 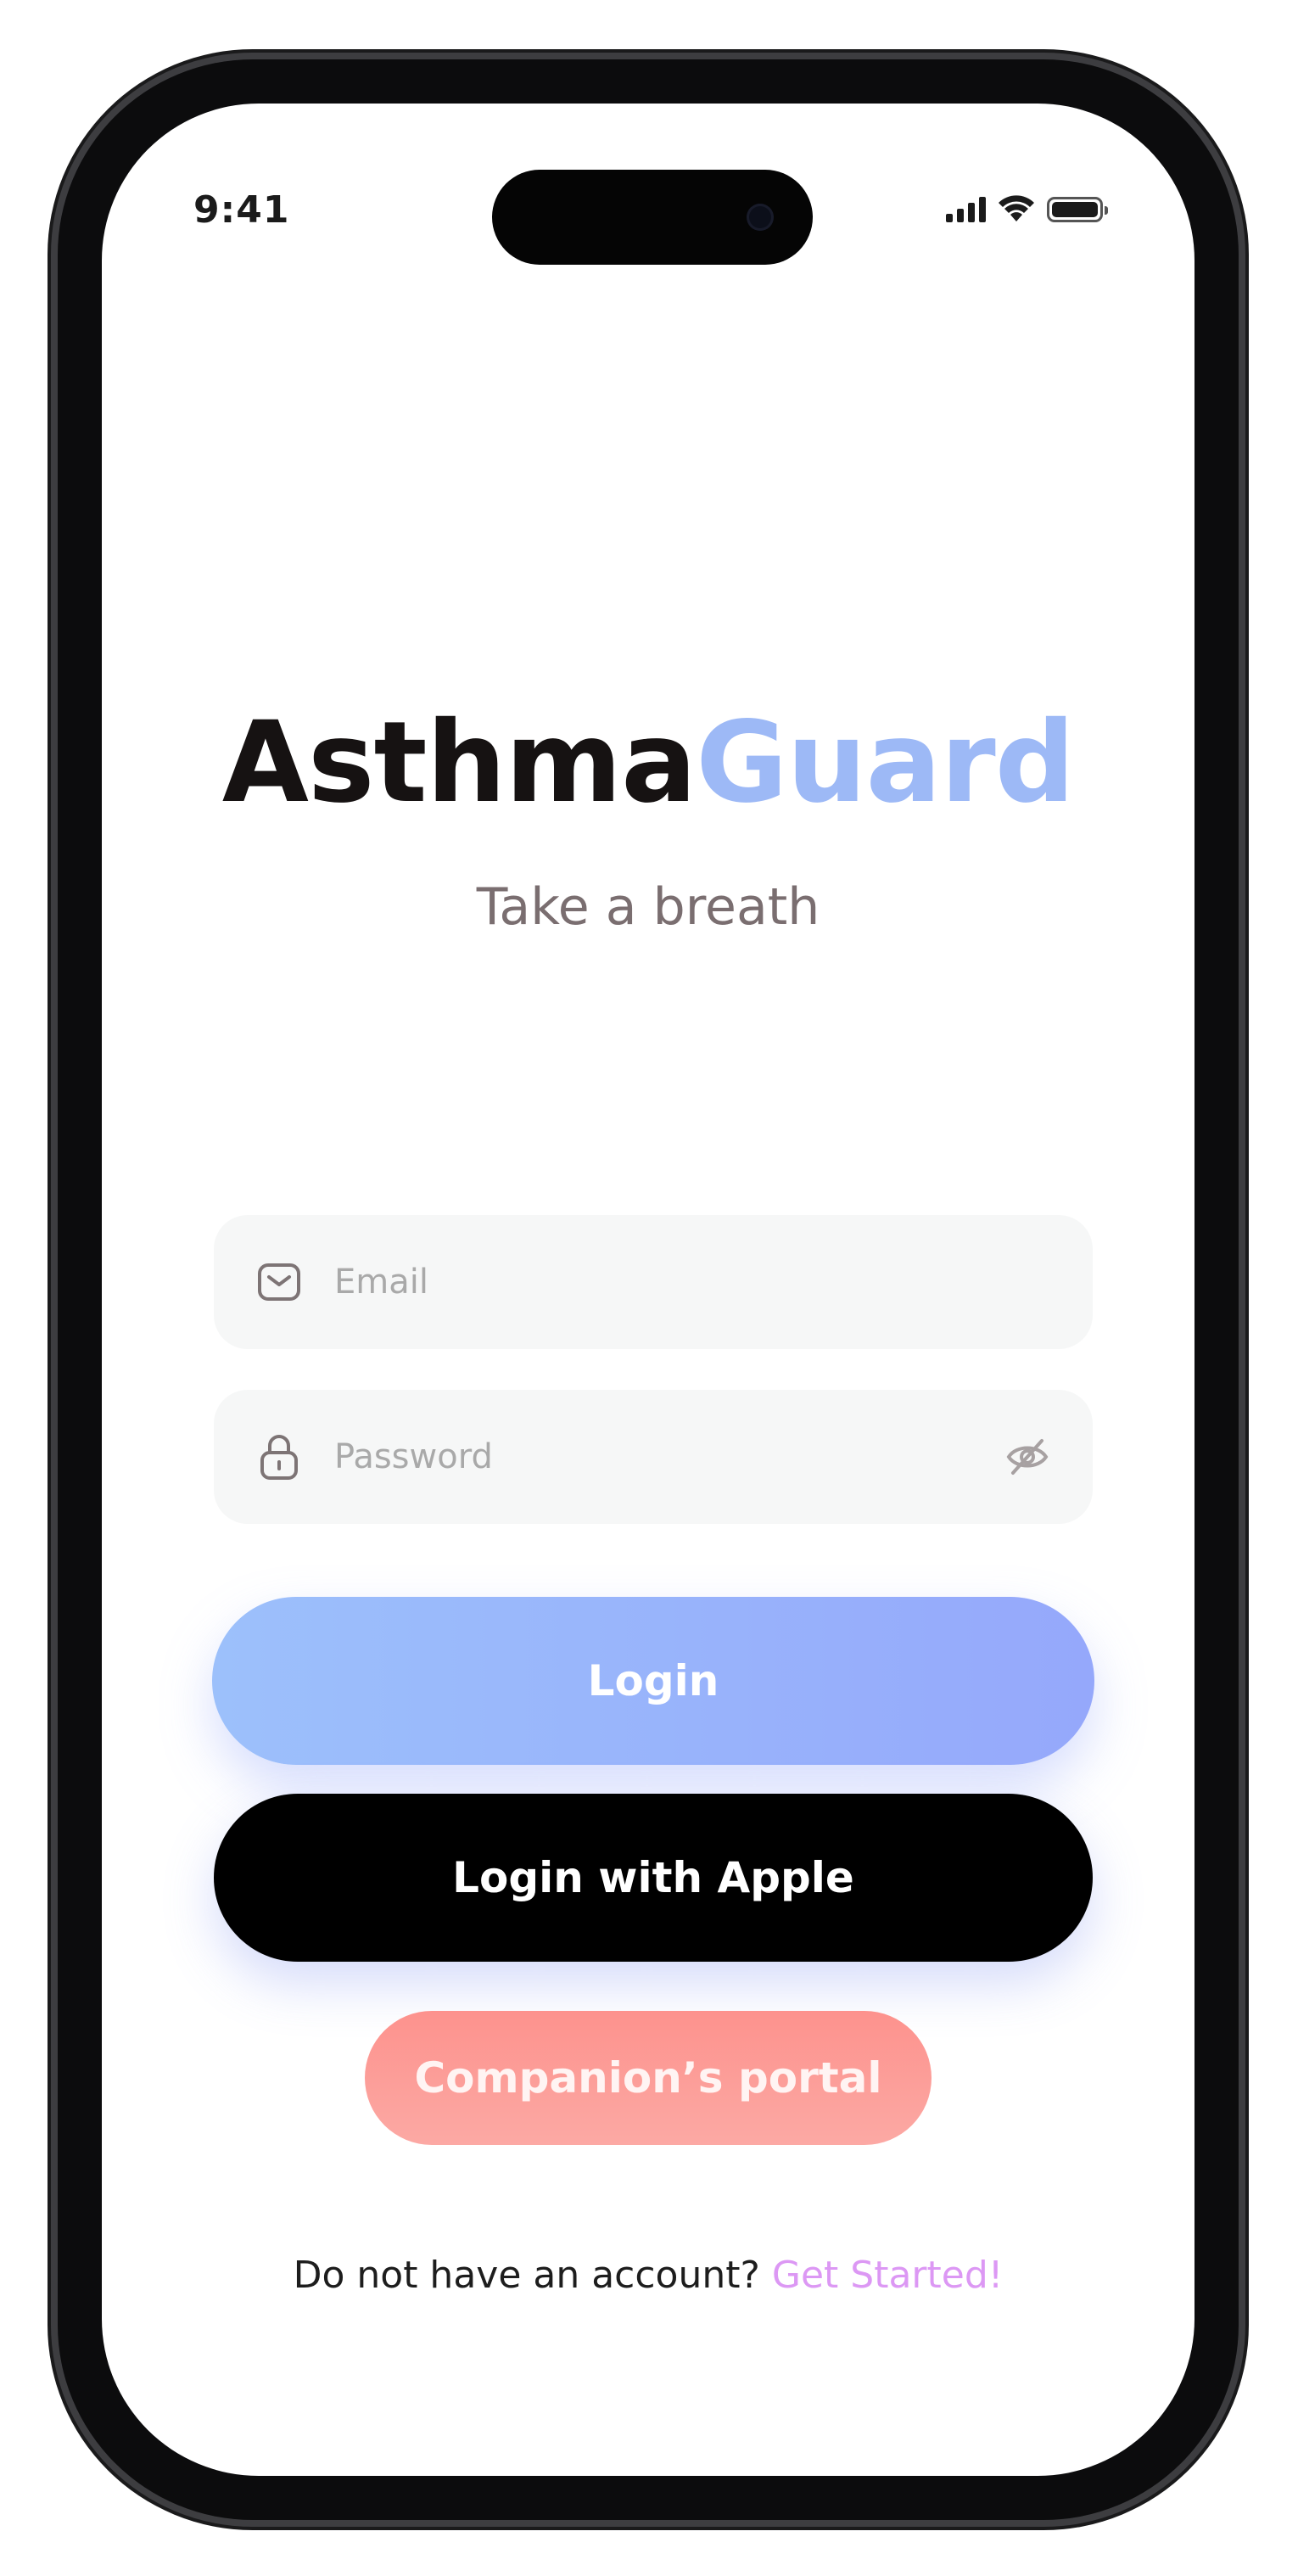 What do you see at coordinates (966, 210) in the screenshot?
I see `cellular-signal-icon` at bounding box center [966, 210].